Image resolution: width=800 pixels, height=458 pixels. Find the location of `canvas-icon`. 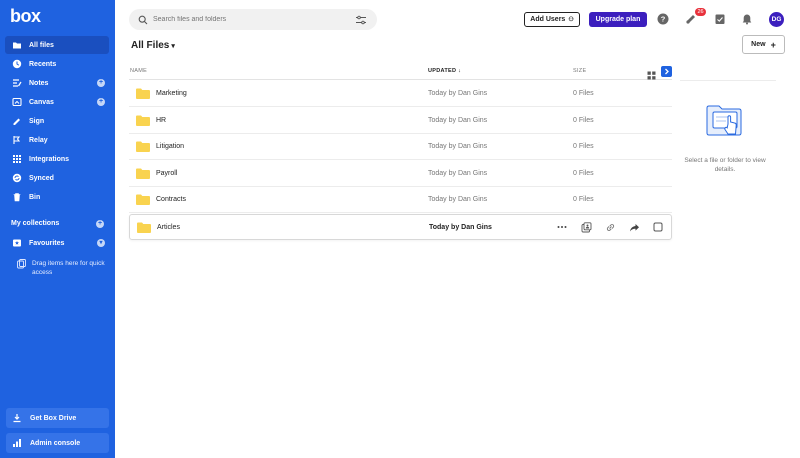

canvas-icon is located at coordinates (17, 102).